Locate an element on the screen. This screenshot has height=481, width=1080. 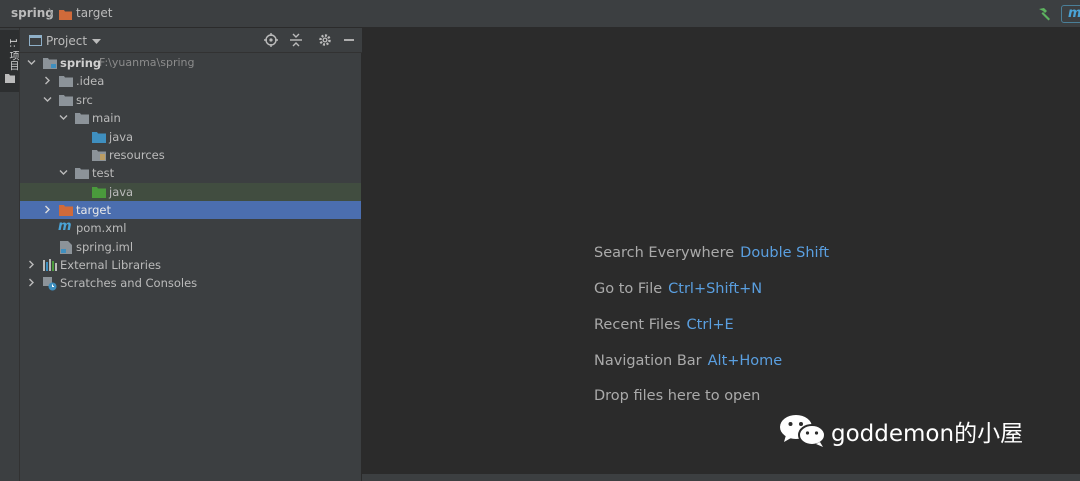
tree-item-java-main: java is located at coordinates (190, 137).